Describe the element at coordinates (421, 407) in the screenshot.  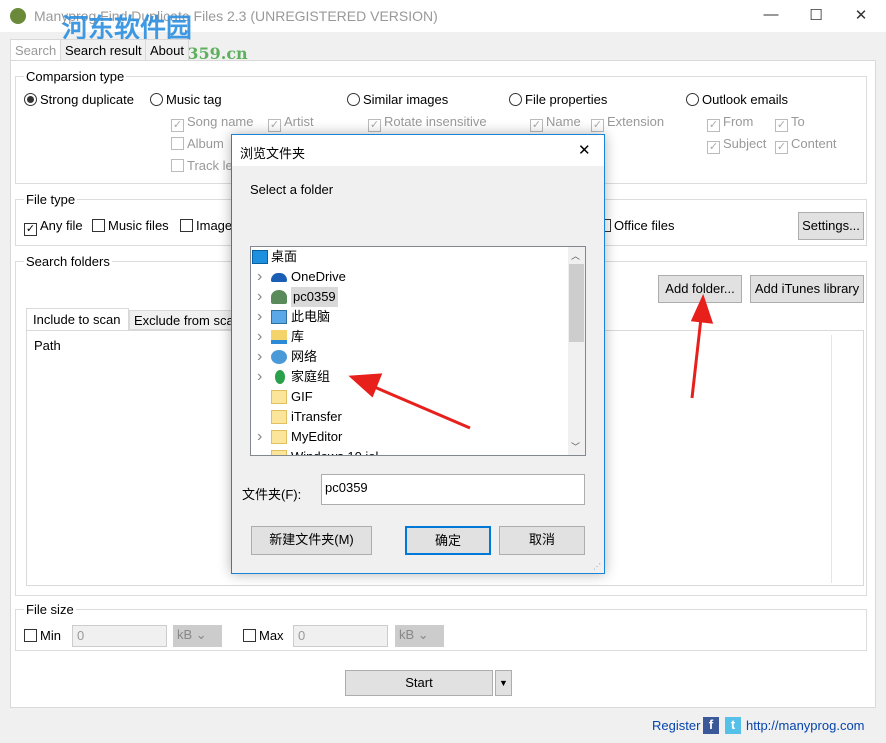
I see `arrow-to-homegroup` at that location.